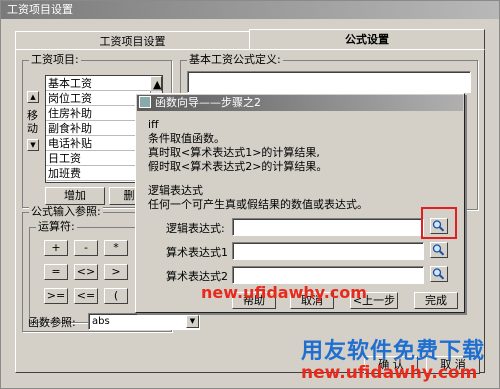 This screenshot has height=389, width=500. Describe the element at coordinates (436, 300) in the screenshot. I see `finish-button: 完成` at that location.